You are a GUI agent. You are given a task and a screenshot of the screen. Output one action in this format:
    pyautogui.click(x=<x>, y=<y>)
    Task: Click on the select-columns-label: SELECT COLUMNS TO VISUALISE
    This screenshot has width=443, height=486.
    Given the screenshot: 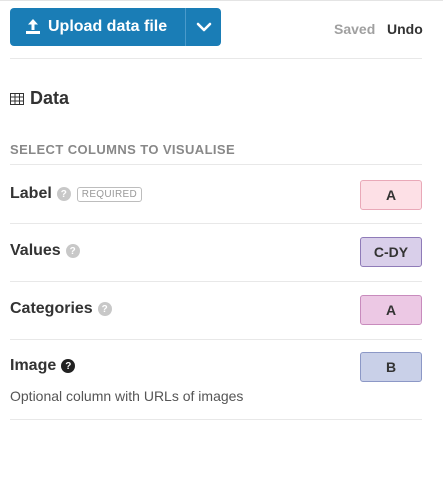 What is the action you would take?
    pyautogui.click(x=123, y=149)
    